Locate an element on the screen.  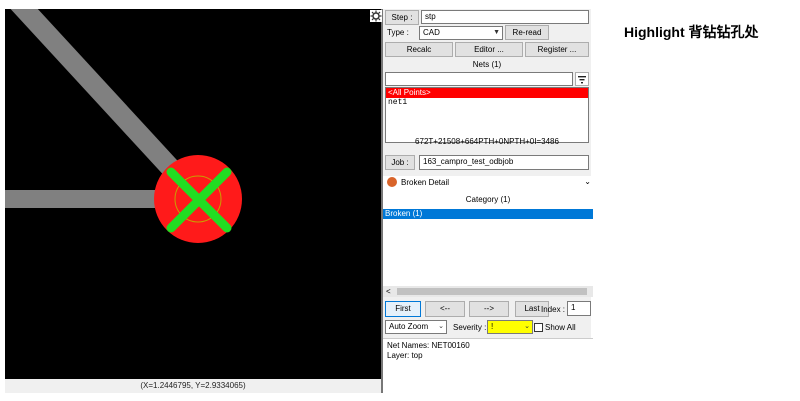
nets-filter-input is located at coordinates (479, 79).